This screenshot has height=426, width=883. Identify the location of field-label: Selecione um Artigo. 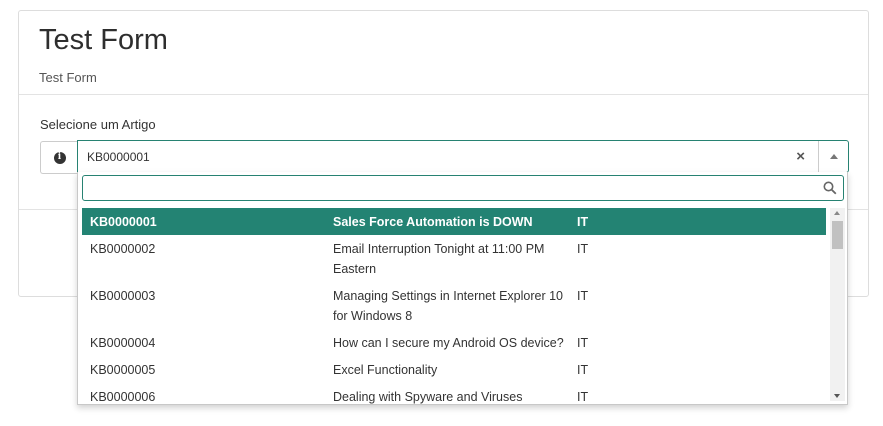
(98, 124).